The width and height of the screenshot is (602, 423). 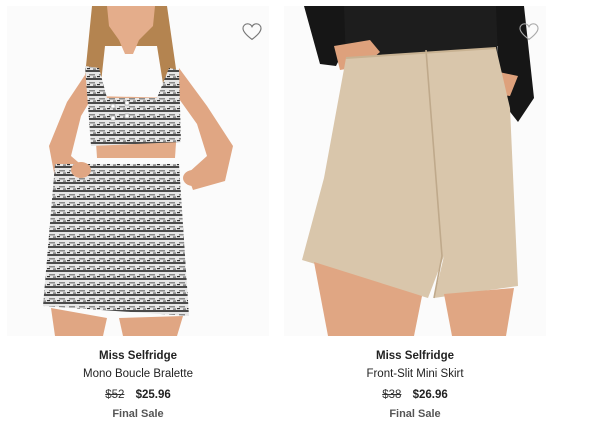 What do you see at coordinates (392, 395) in the screenshot?
I see `original-price: $38` at bounding box center [392, 395].